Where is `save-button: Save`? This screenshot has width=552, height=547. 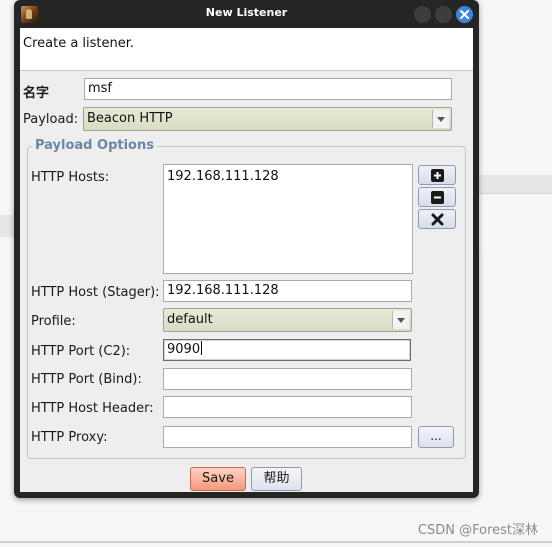
save-button: Save is located at coordinates (218, 479).